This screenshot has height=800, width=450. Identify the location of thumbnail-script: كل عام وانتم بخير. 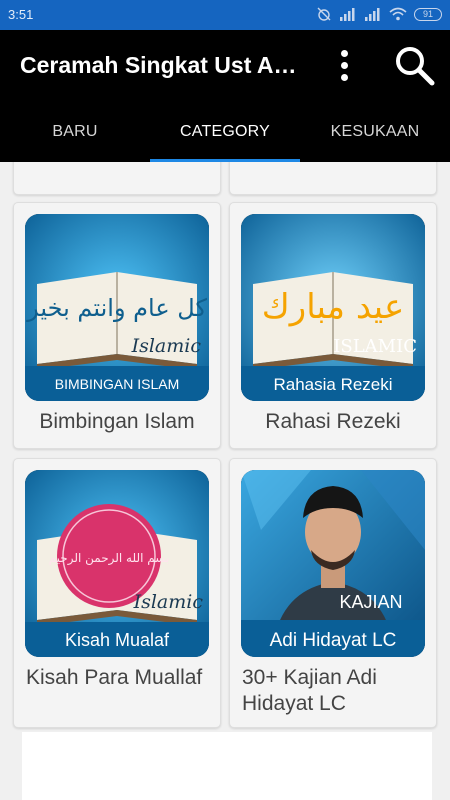
(116, 308).